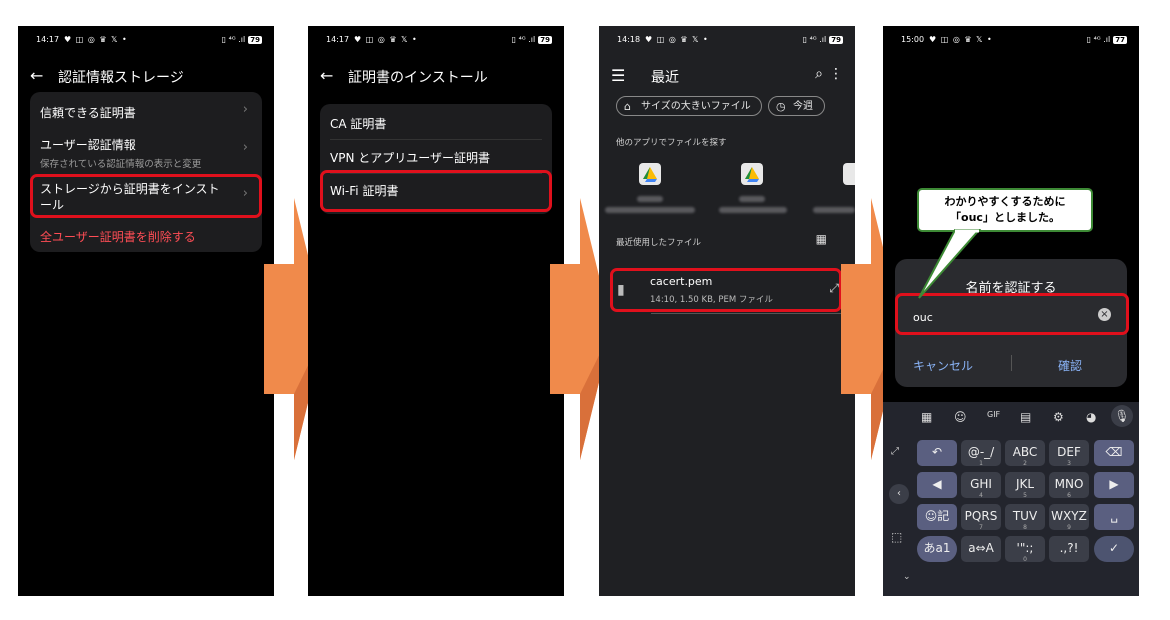  I want to click on keyboard-key: ☺記, so click(937, 517).